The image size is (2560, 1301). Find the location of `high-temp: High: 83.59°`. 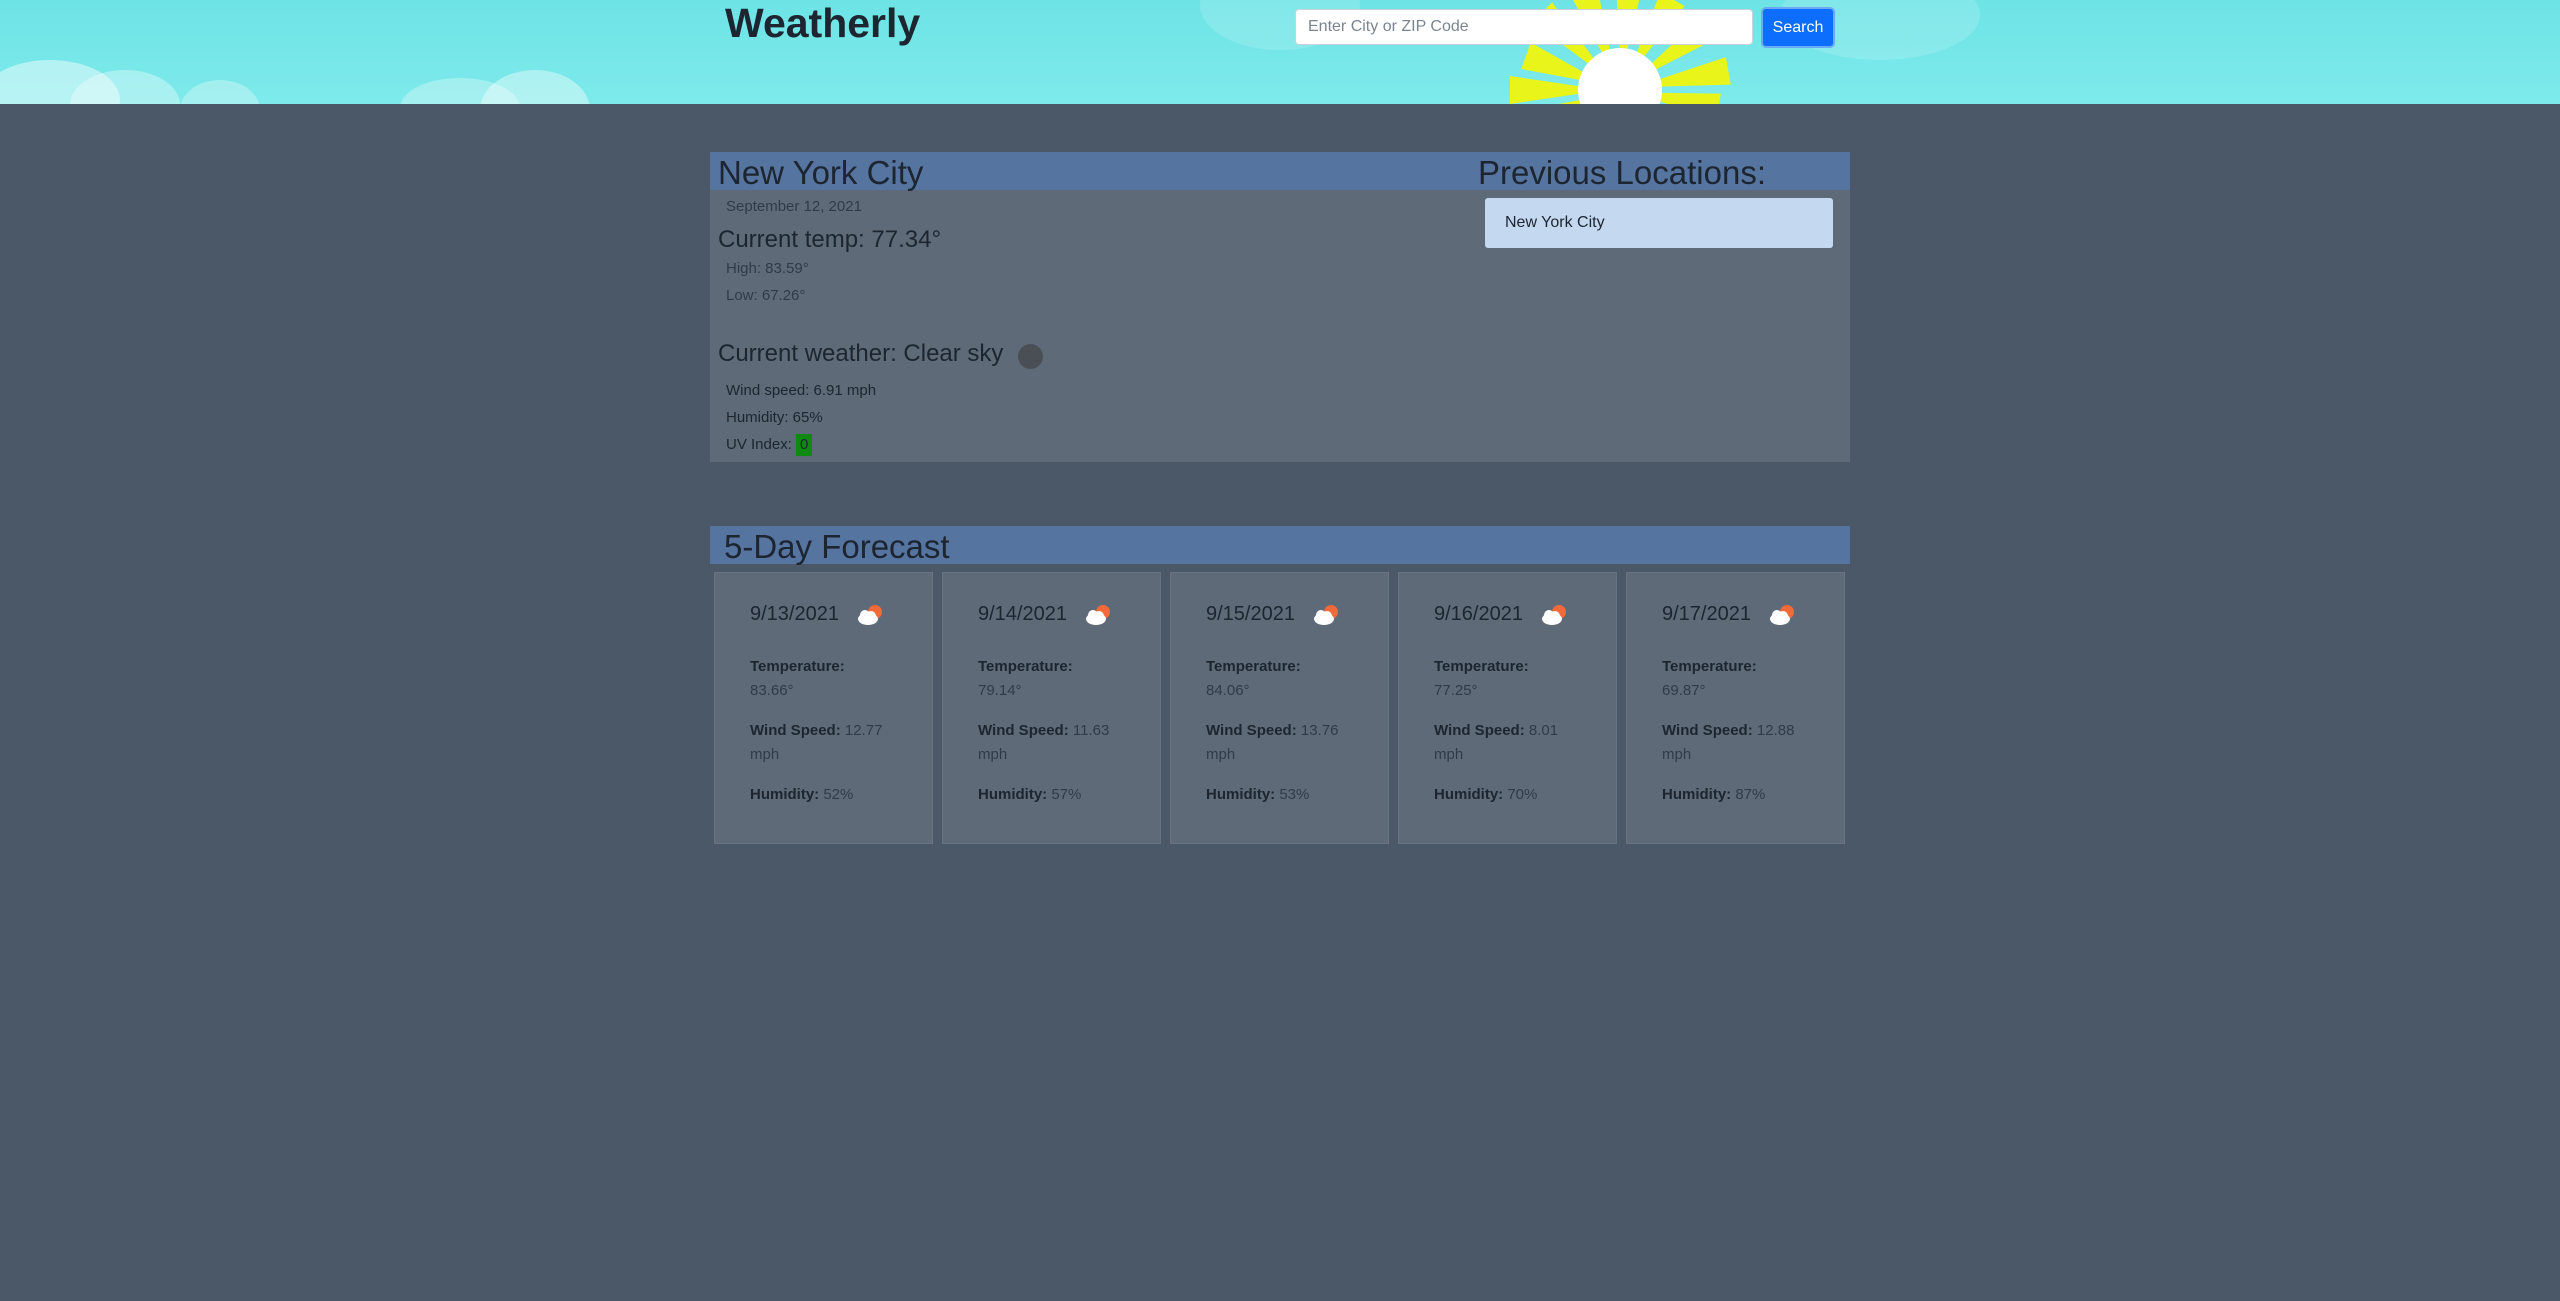

high-temp: High: 83.59° is located at coordinates (767, 268).